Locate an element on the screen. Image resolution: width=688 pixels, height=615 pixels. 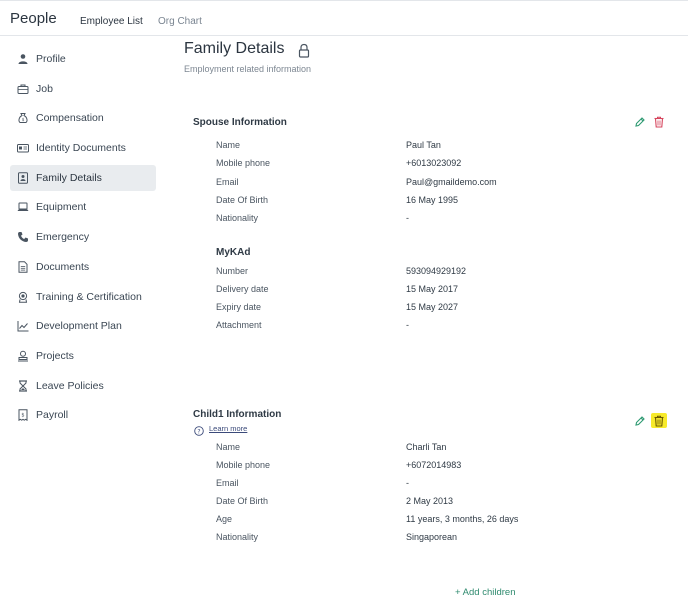
lock-icon is located at coordinates (304, 50).